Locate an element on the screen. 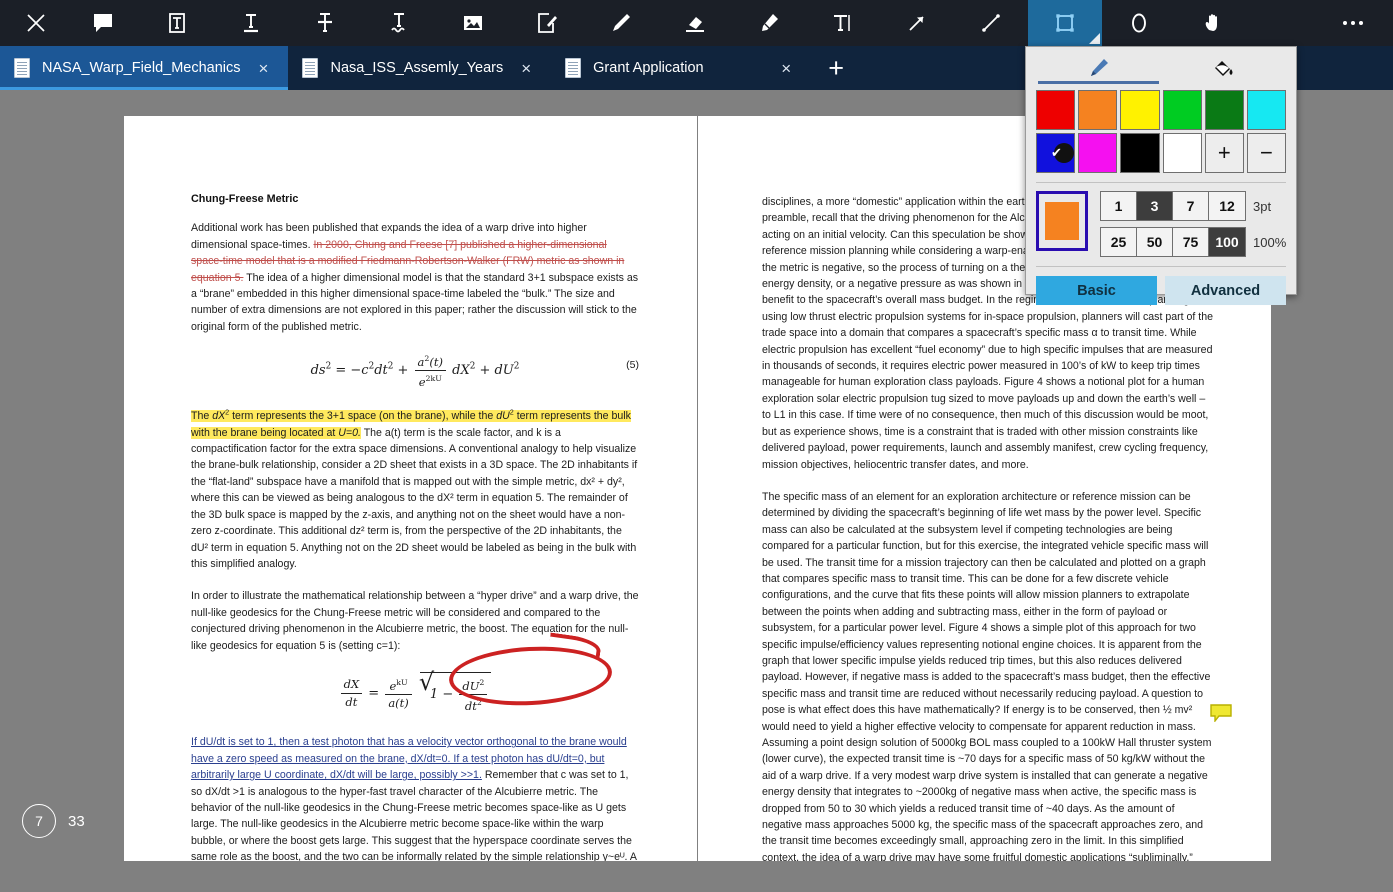 This screenshot has height=892, width=1393. remove-color-button: − is located at coordinates (1266, 153).